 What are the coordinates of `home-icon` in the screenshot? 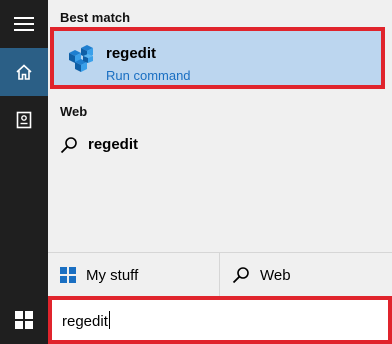 It's located at (24, 72).